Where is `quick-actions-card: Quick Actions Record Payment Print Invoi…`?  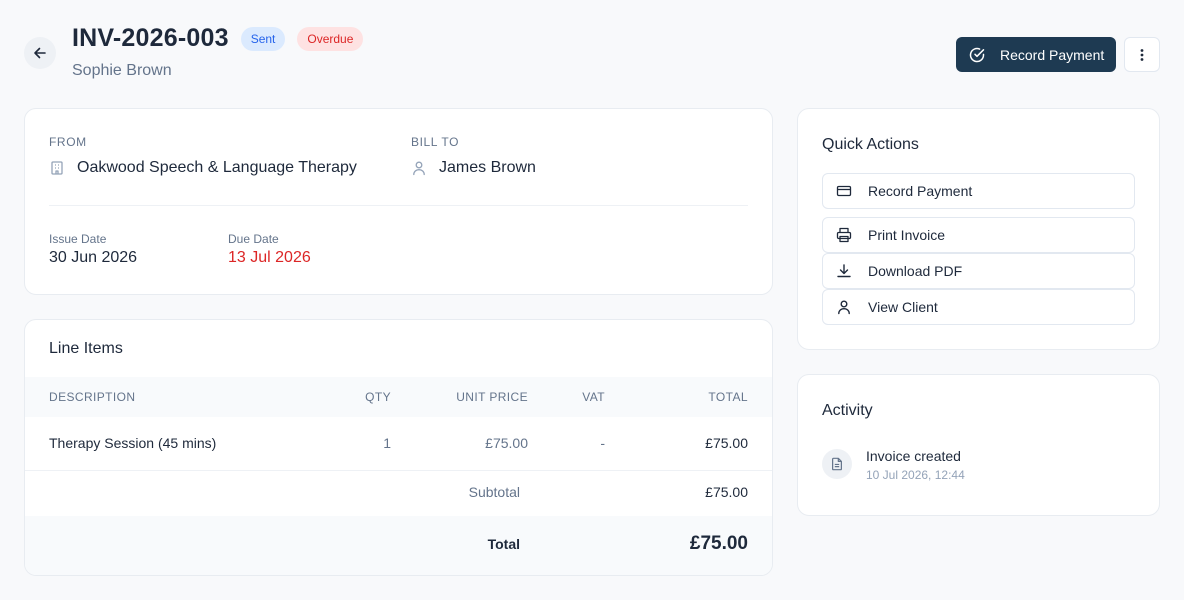
quick-actions-card: Quick Actions Record Payment Print Invoi… is located at coordinates (978, 229).